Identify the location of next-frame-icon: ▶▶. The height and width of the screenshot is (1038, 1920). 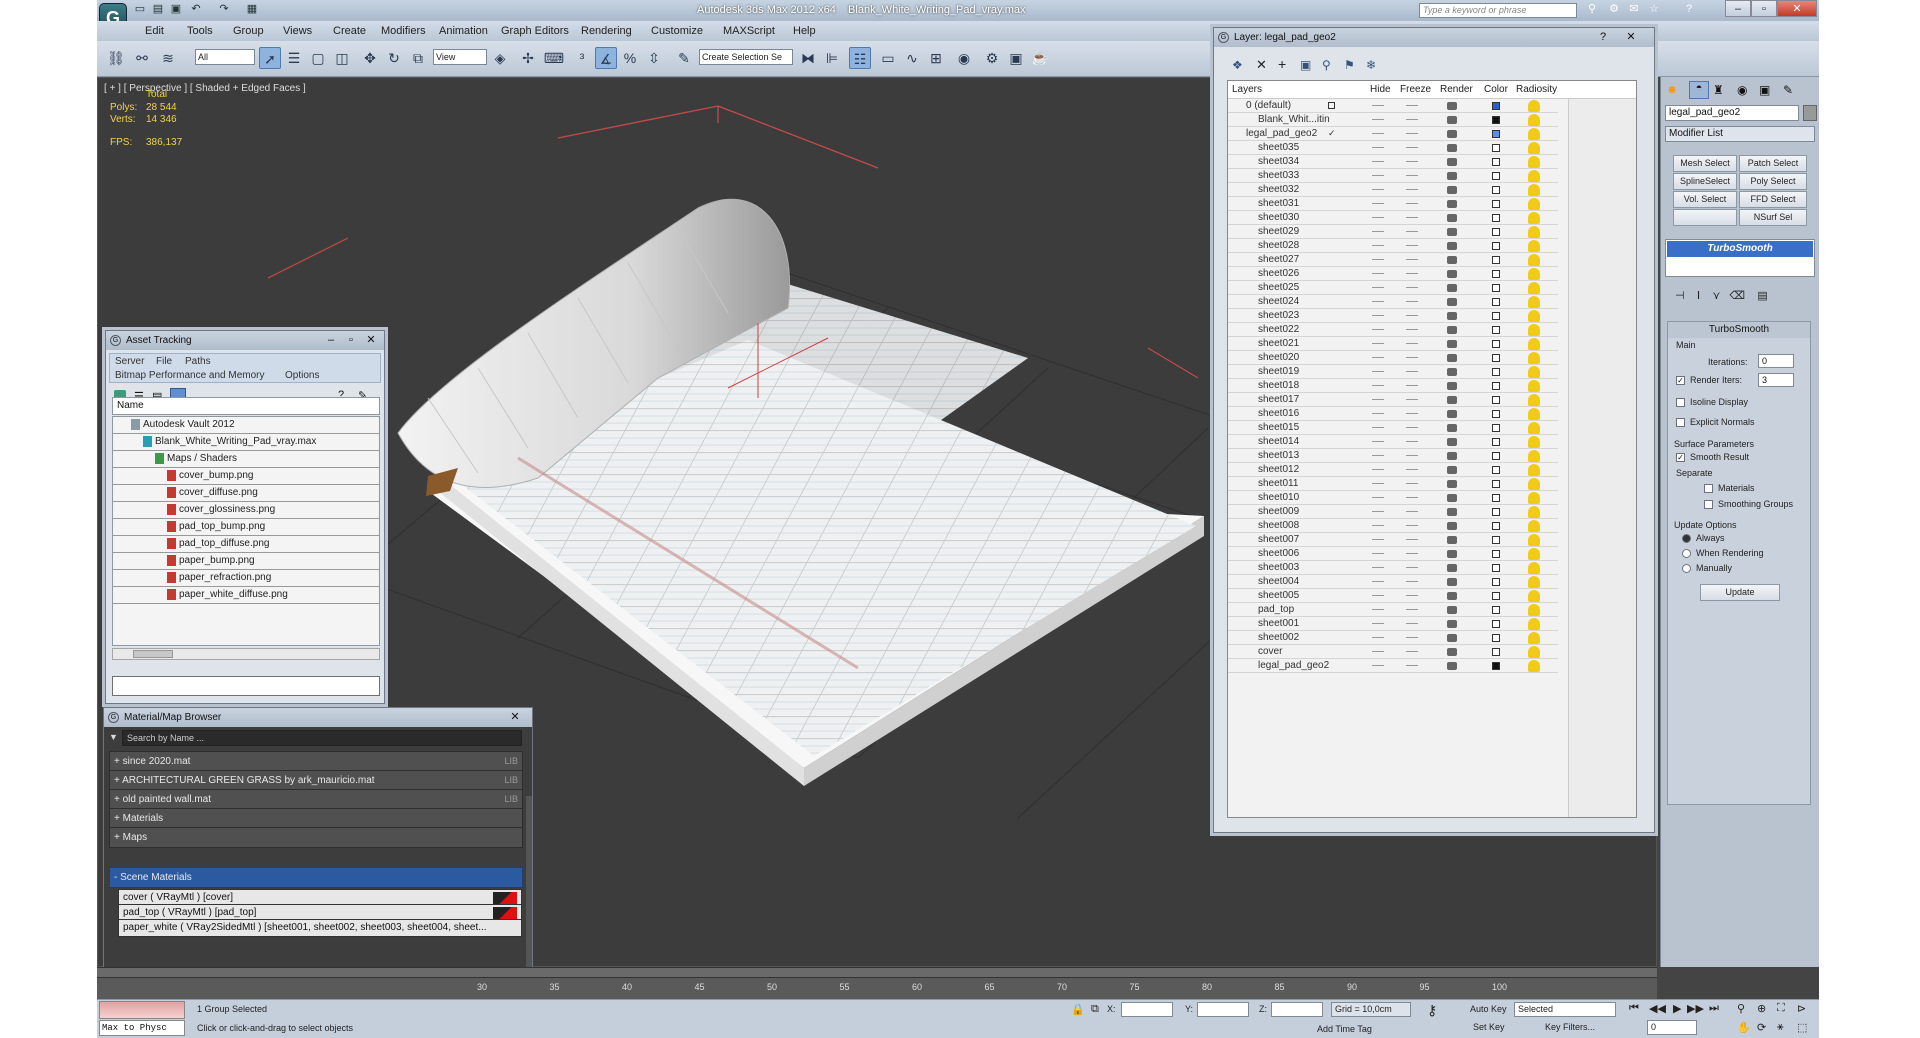
(1695, 1008).